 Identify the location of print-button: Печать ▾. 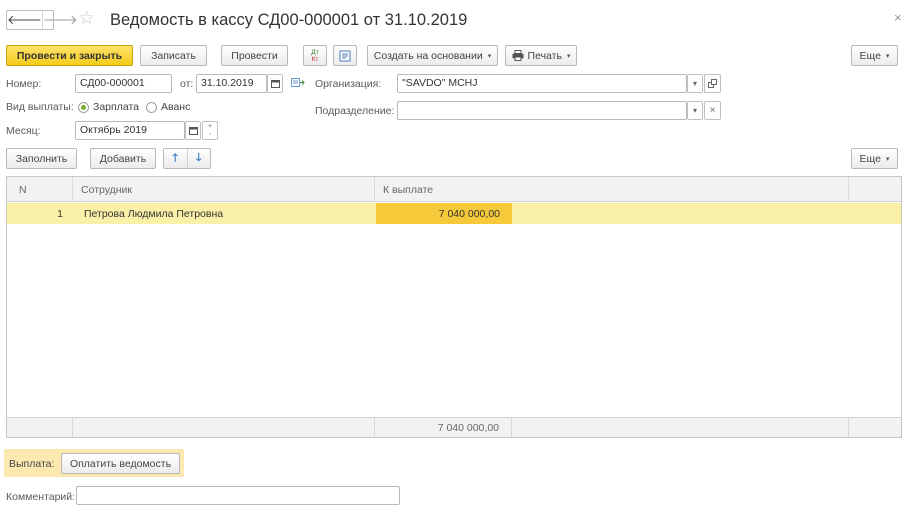
(541, 55).